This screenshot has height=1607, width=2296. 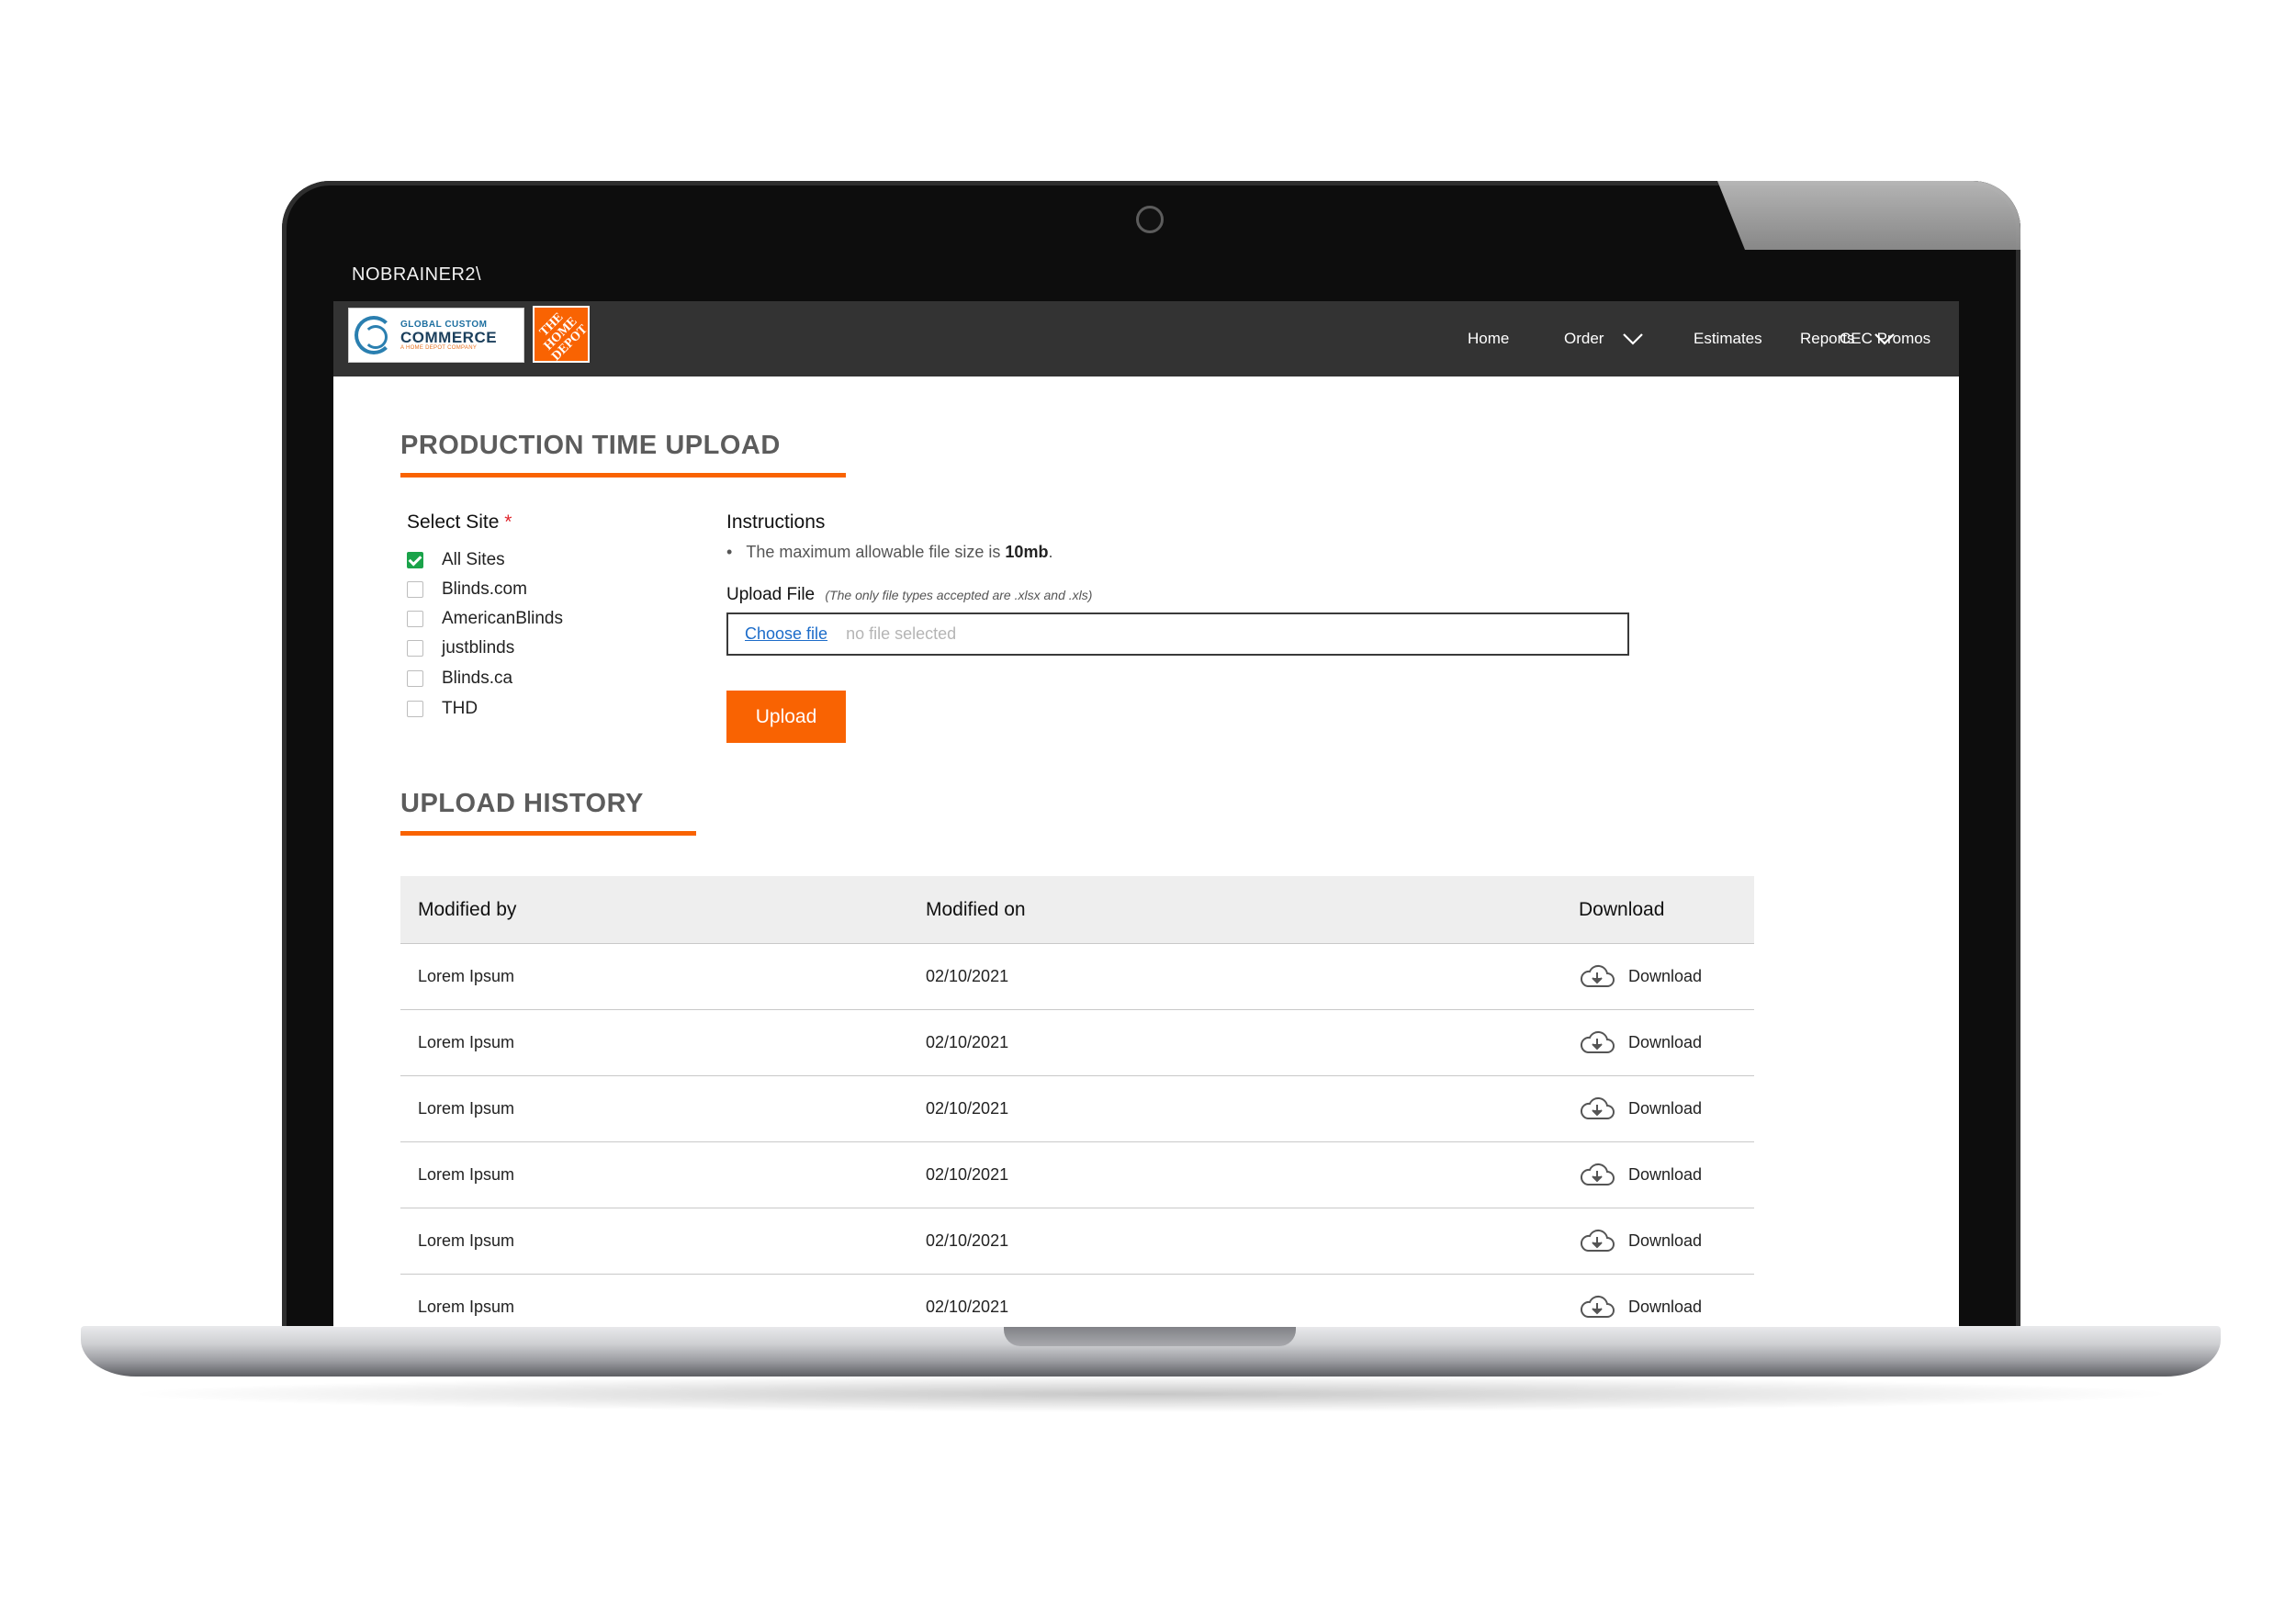 I want to click on site-option-americanblinds: AmericanBlinds, so click(x=485, y=619).